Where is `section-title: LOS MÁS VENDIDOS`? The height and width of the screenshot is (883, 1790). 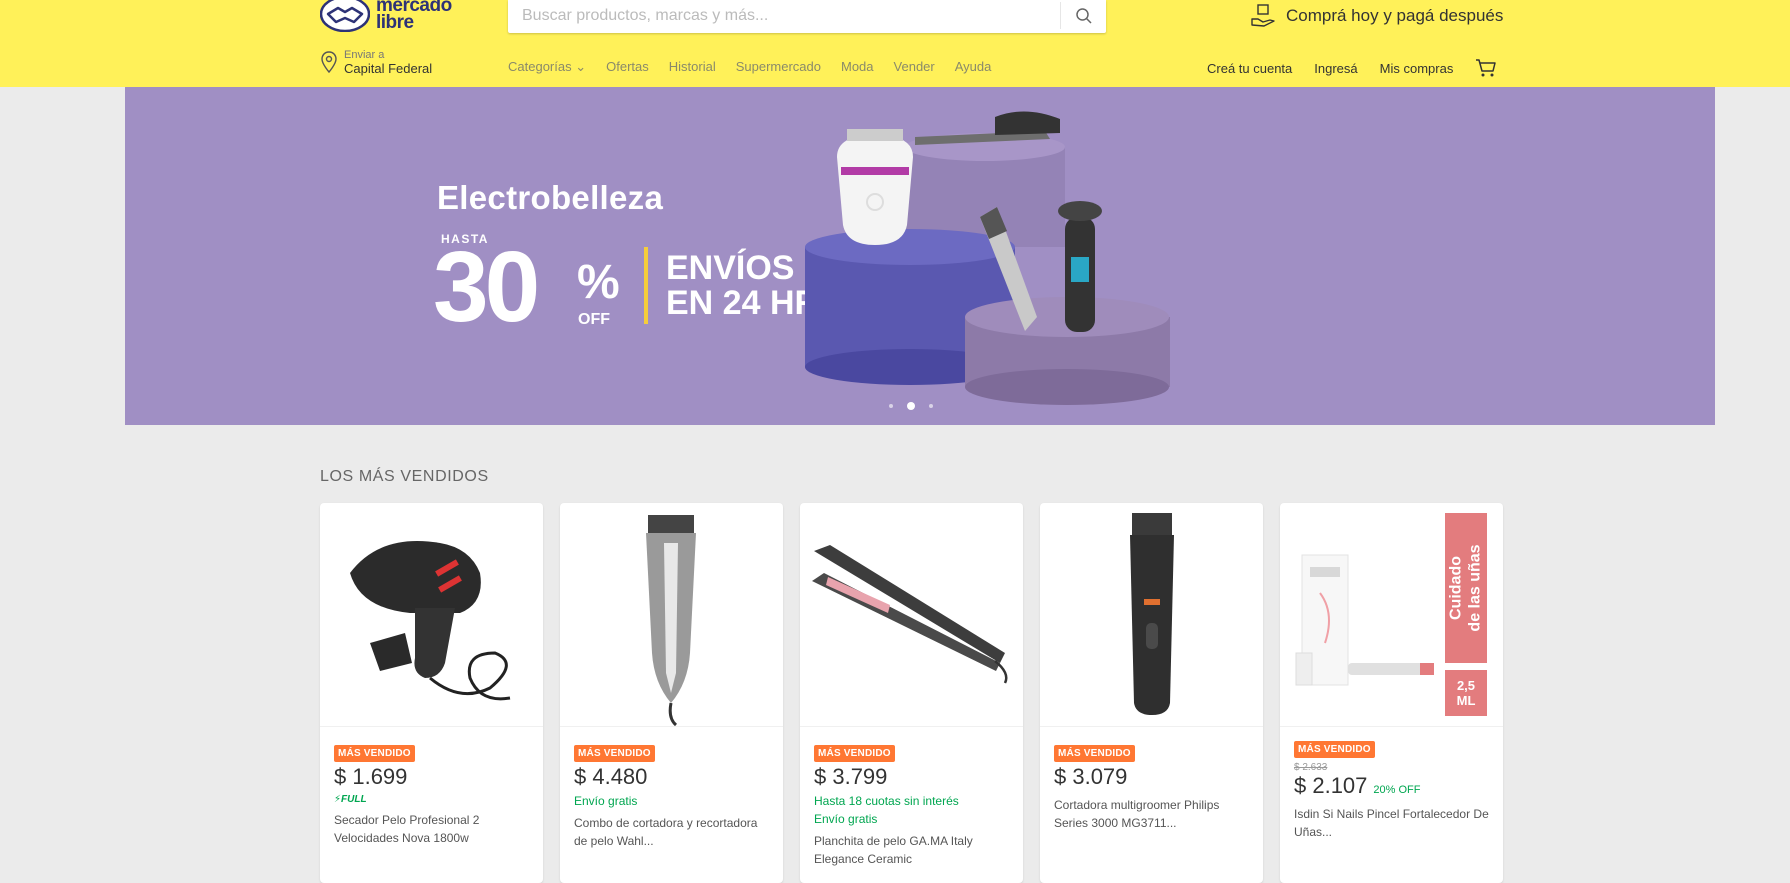
section-title: LOS MÁS VENDIDOS is located at coordinates (404, 476).